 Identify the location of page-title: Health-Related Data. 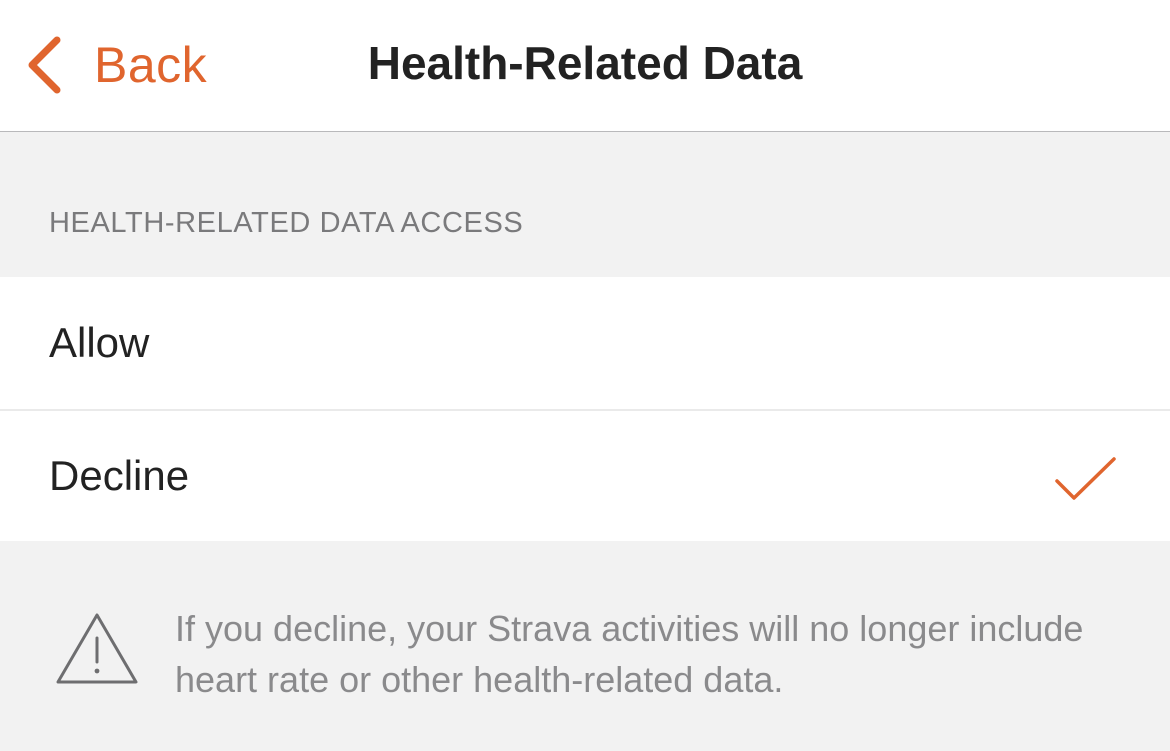
(585, 63).